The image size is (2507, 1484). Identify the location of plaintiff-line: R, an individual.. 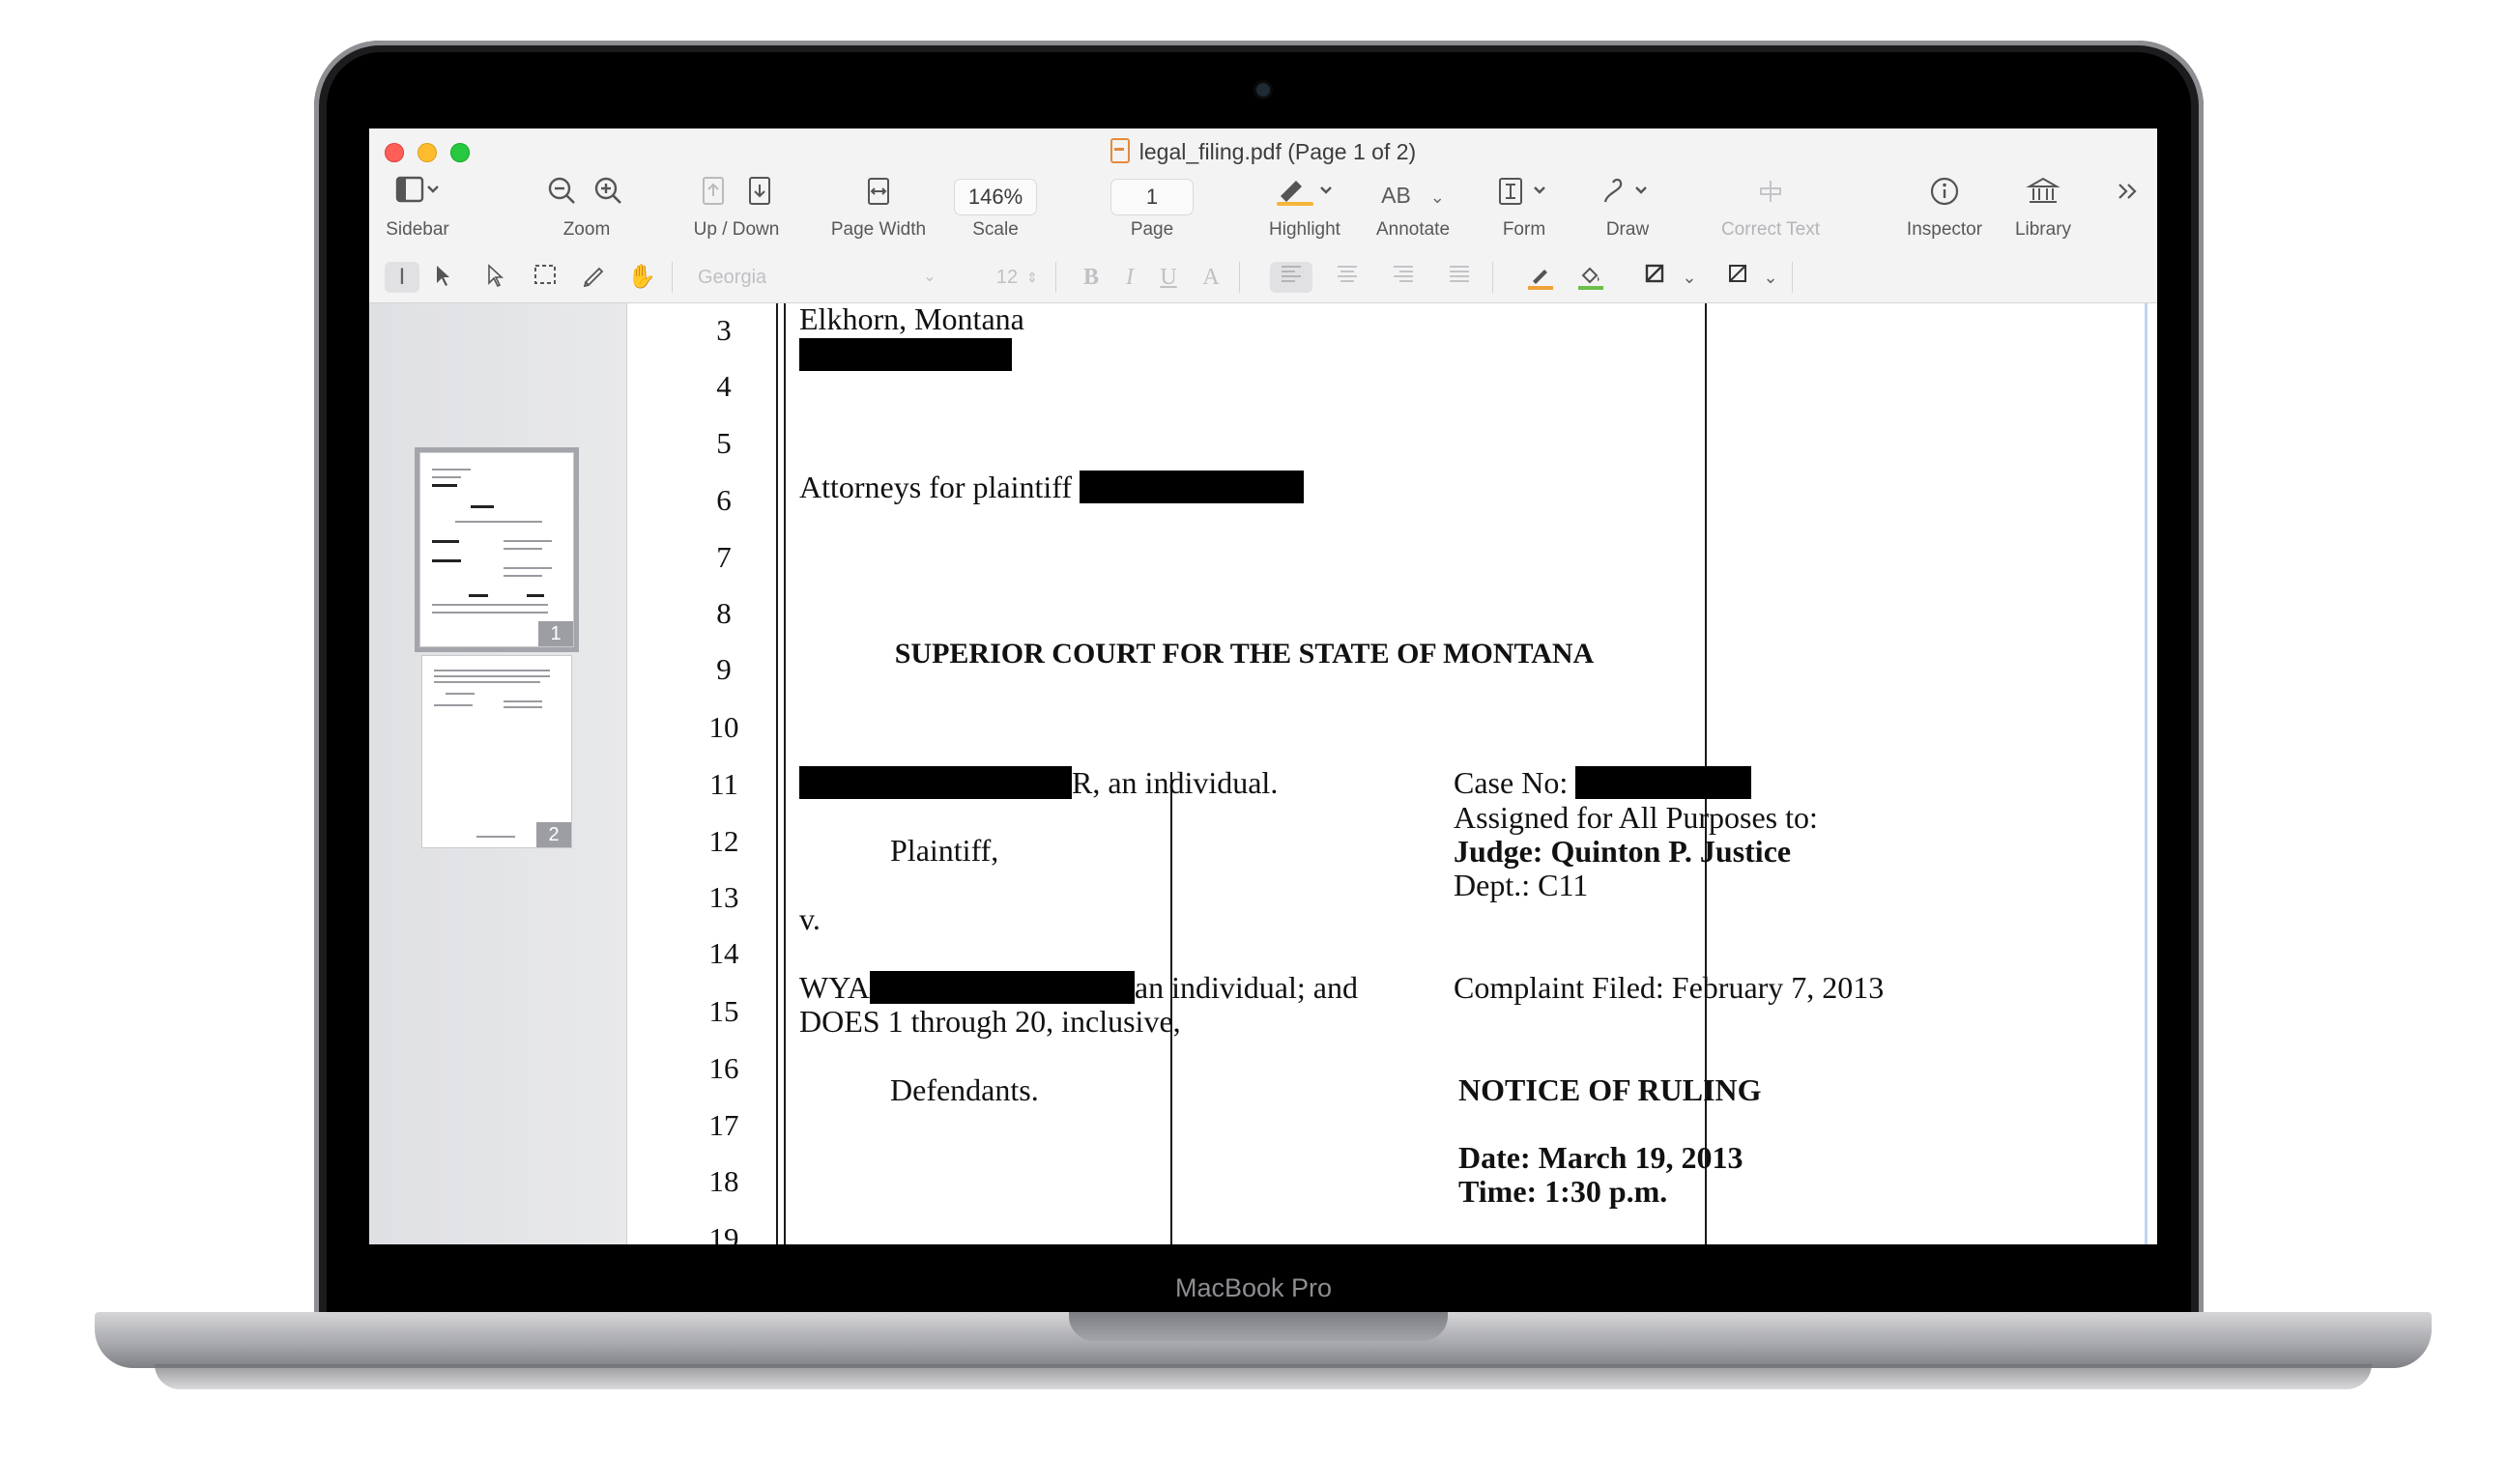
(1038, 783).